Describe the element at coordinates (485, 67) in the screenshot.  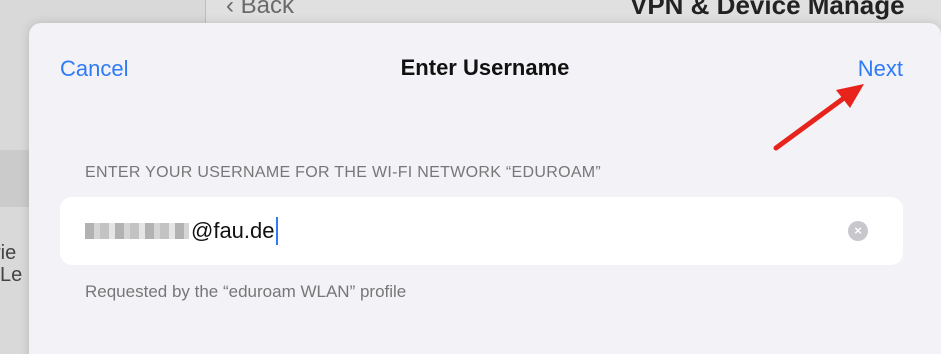
I see `sheet-title: Enter Username` at that location.